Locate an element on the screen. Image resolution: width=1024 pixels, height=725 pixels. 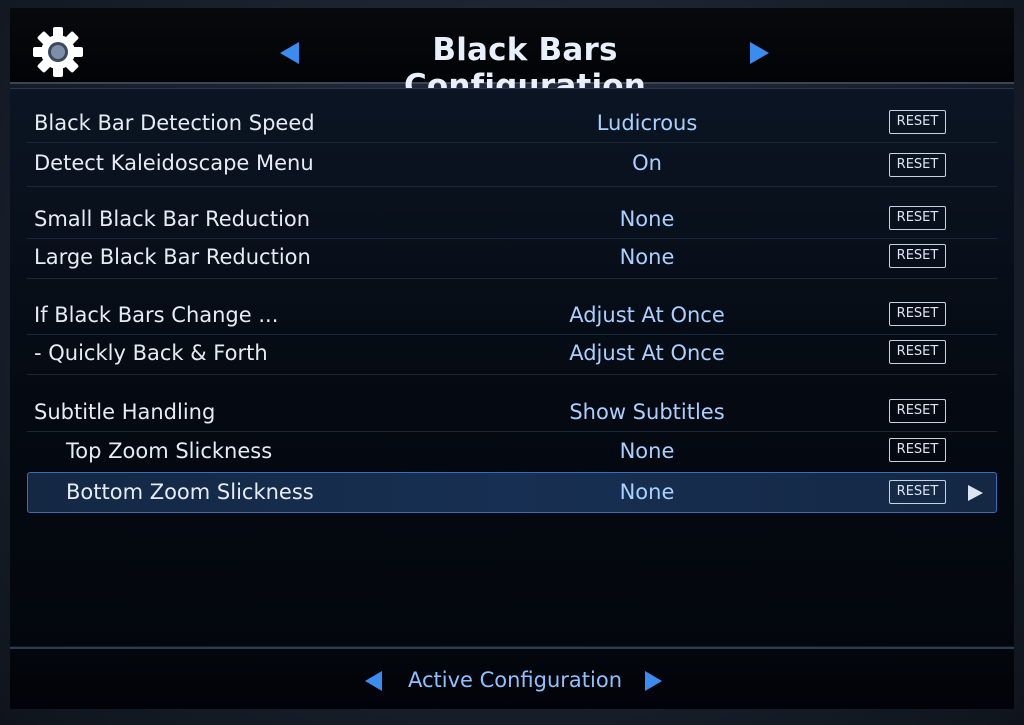
setting-value: On is located at coordinates (647, 163).